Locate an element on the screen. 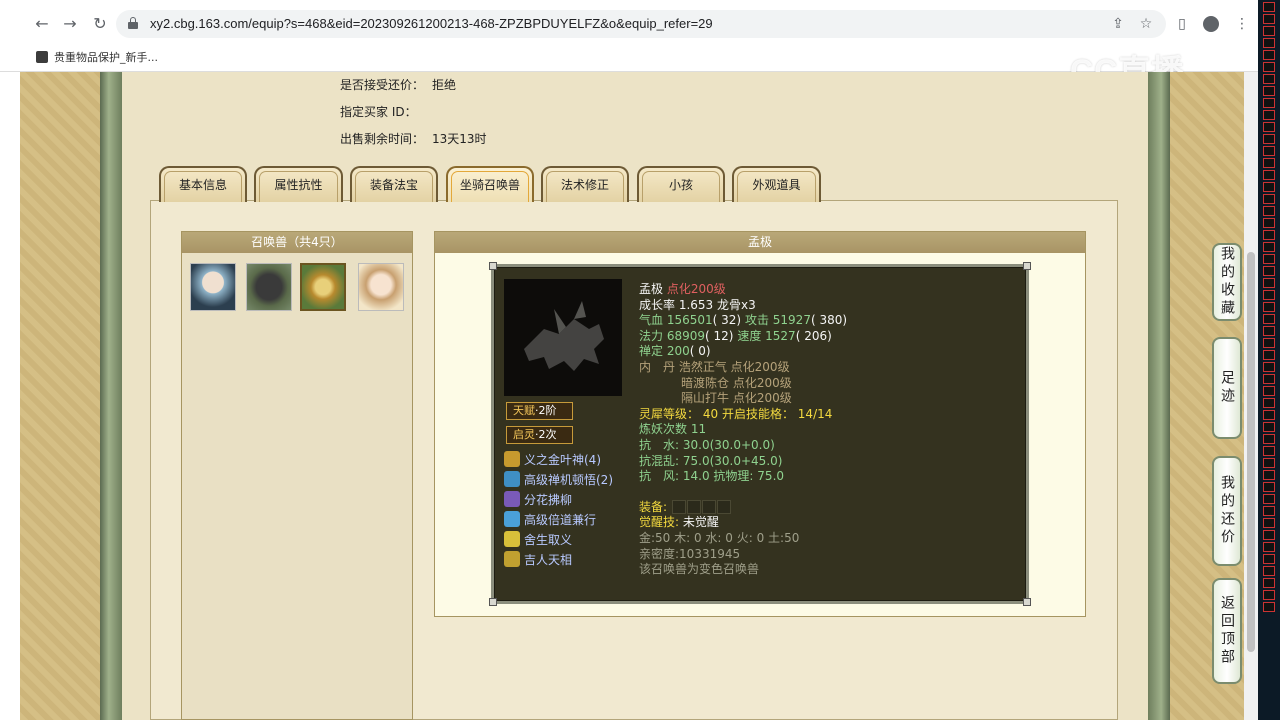 Image resolution: width=1280 pixels, height=720 pixels. star-icon: ☆ is located at coordinates (1146, 24).